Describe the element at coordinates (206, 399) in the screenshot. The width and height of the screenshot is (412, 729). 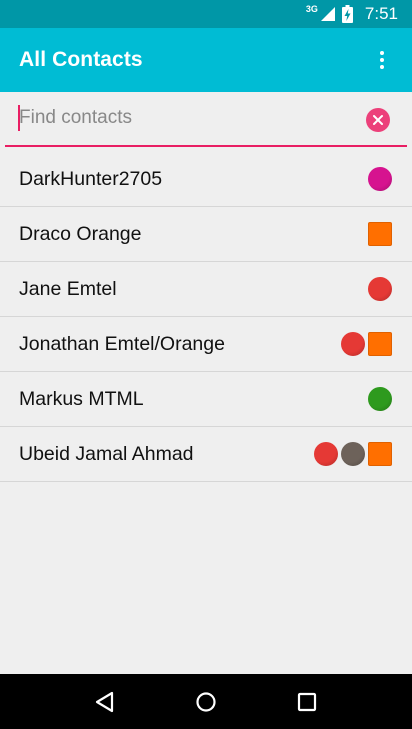
I see `contact-row: Markus MTML` at that location.